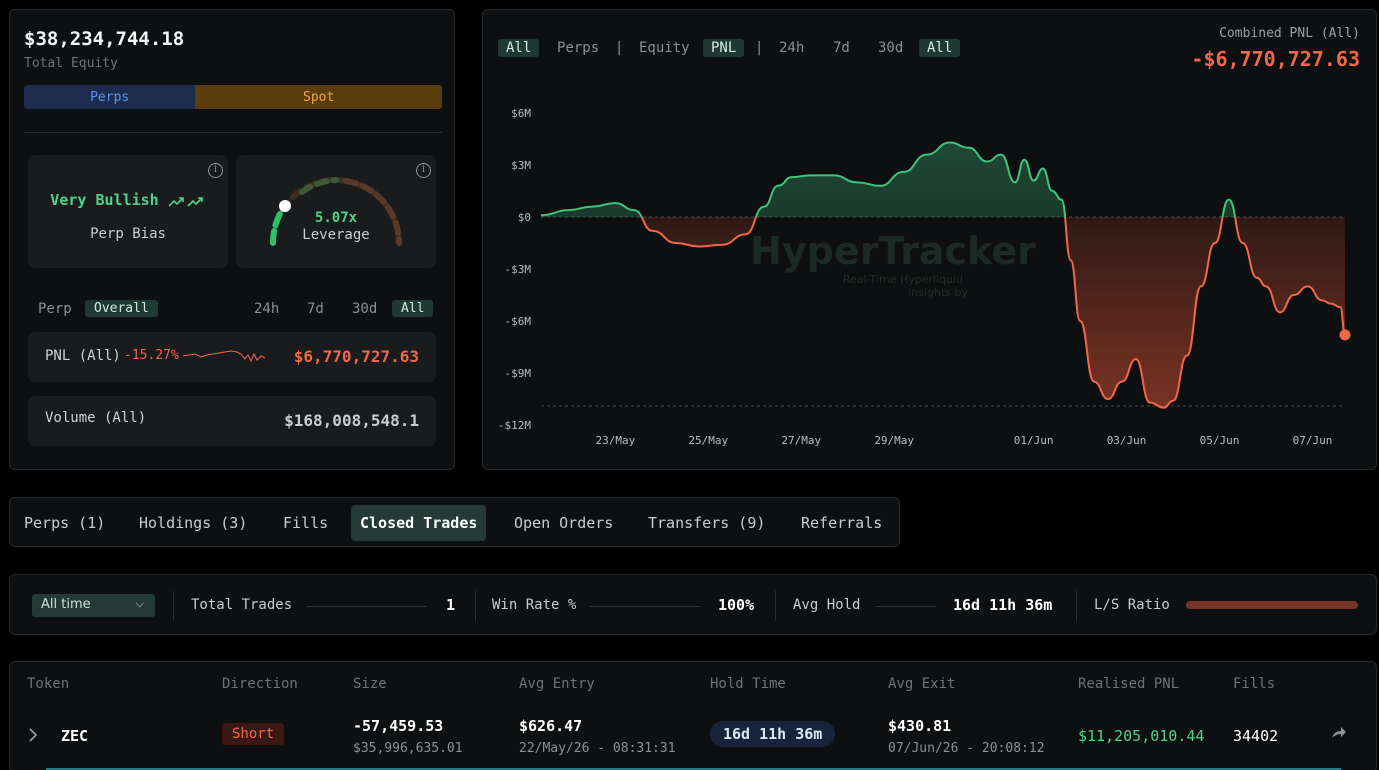 This screenshot has width=1379, height=770. Describe the element at coordinates (597, 748) in the screenshot. I see `entry-time: 22/May/26 - 08:31:31` at that location.